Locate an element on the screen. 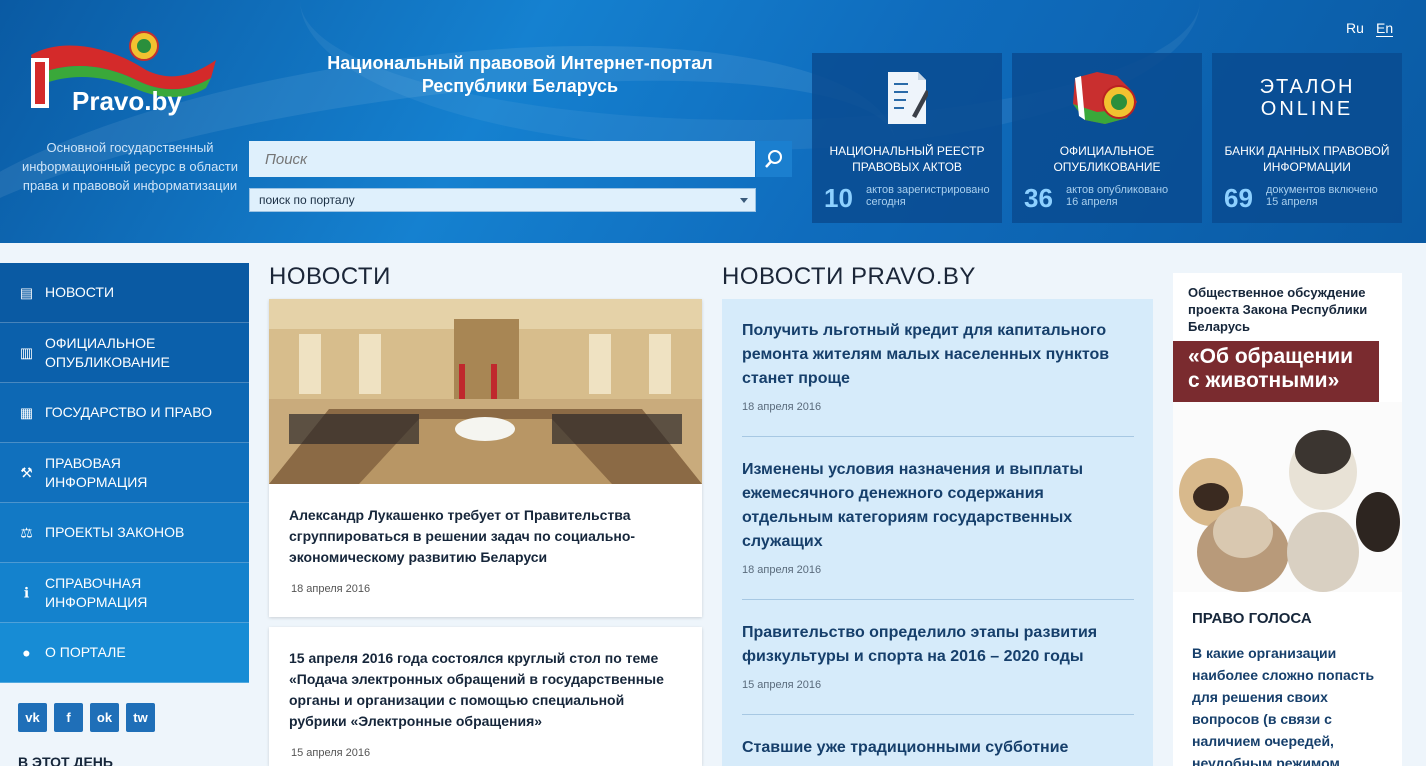 The image size is (1426, 766). stat-caption-line: актов опубликовано is located at coordinates (1117, 190).